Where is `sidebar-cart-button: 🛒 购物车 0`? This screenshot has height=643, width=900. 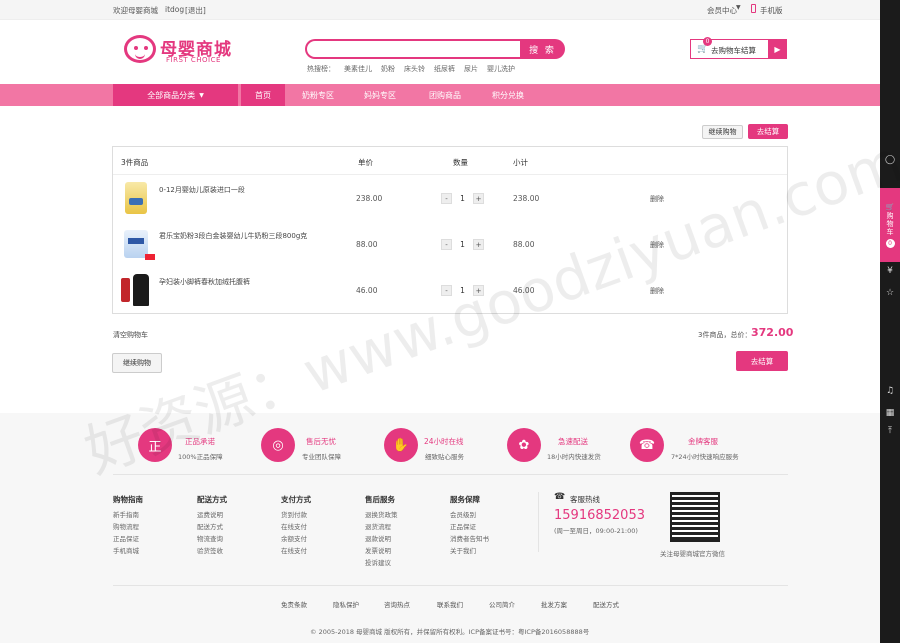 sidebar-cart-button: 🛒 购物车 0 is located at coordinates (890, 225).